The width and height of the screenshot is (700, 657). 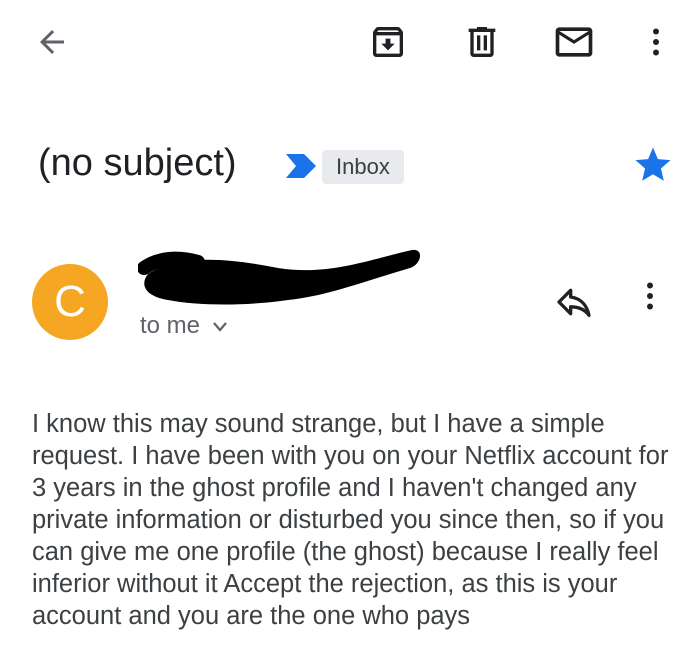 What do you see at coordinates (656, 42) in the screenshot?
I see `more-vert-icon` at bounding box center [656, 42].